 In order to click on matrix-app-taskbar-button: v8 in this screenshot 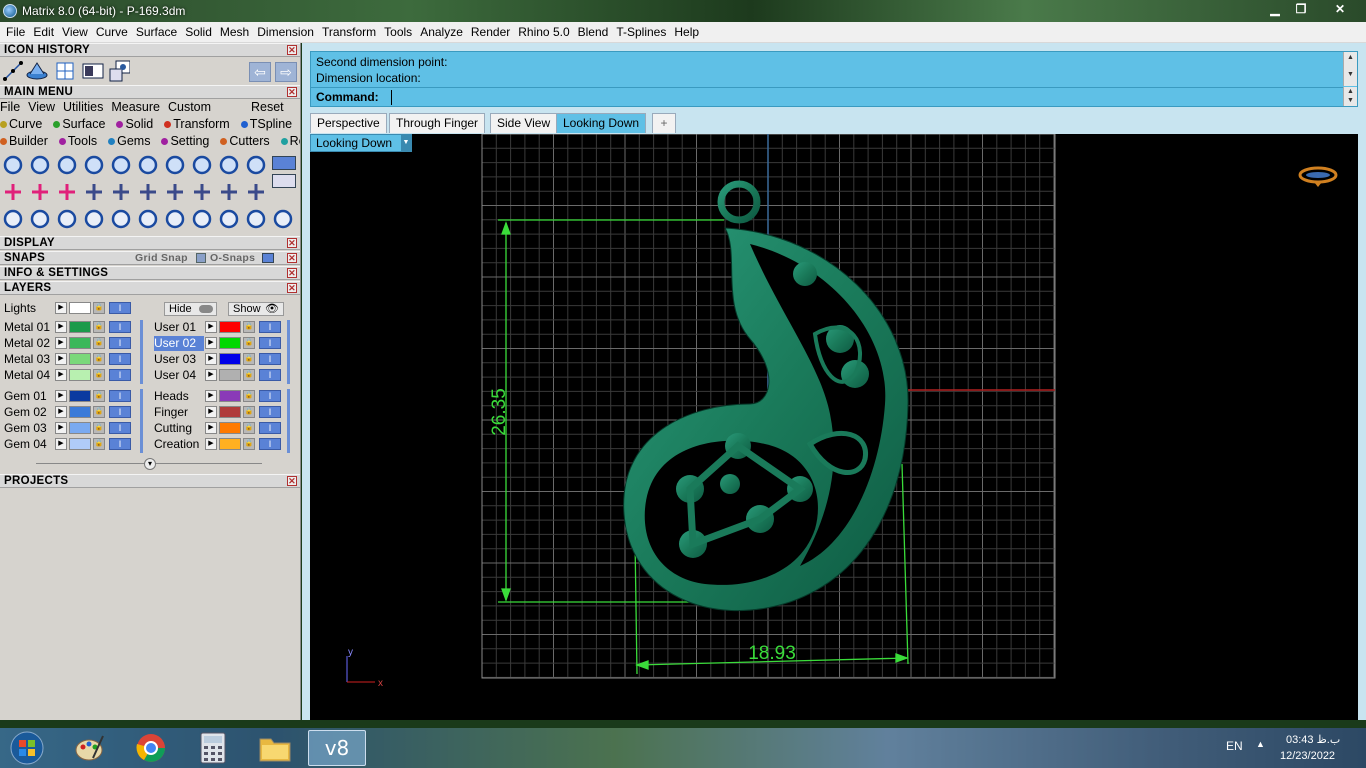, I will do `click(337, 748)`.